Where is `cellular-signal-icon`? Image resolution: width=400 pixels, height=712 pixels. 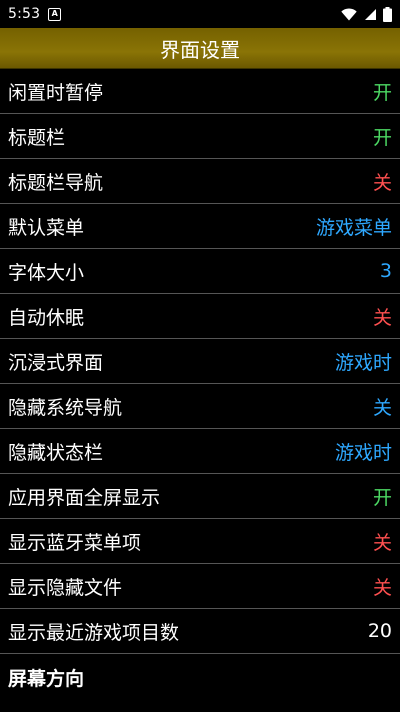 cellular-signal-icon is located at coordinates (370, 14).